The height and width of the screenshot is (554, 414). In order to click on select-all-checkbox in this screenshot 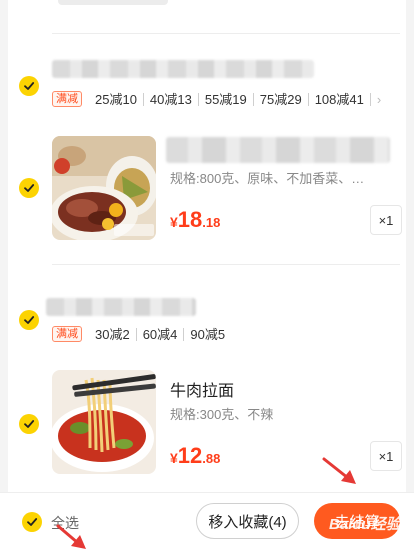, I will do `click(32, 522)`.